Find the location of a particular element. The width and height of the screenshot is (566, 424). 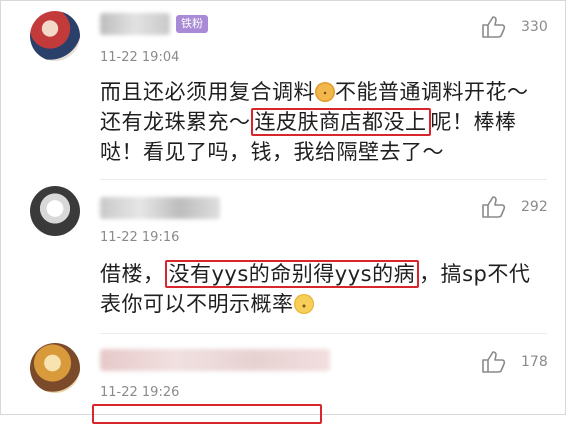

comment-time: 11-22 19:26 is located at coordinates (140, 392).